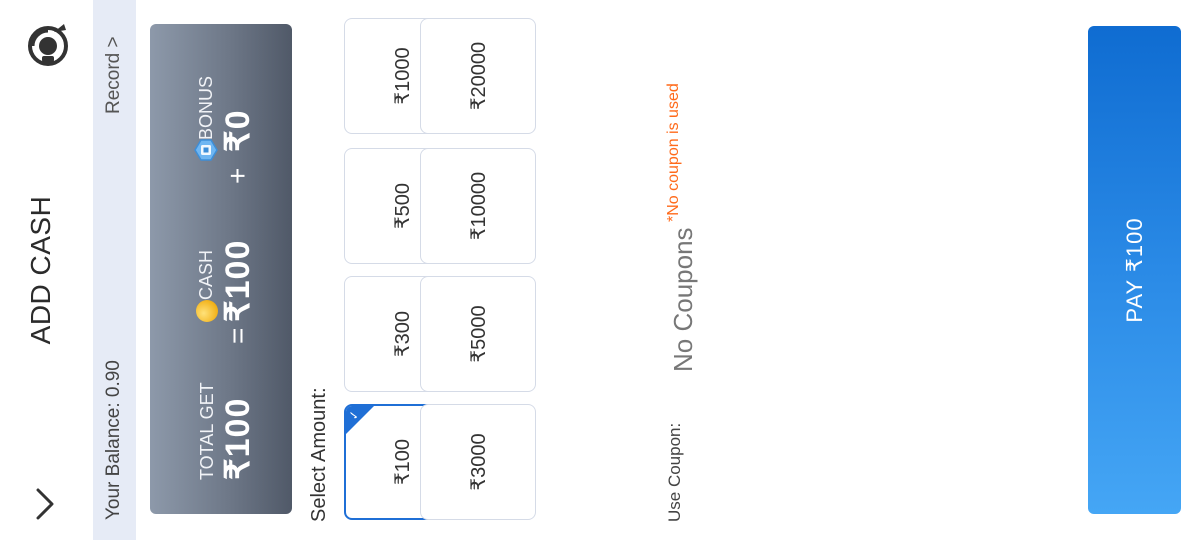 The image size is (1204, 540). What do you see at coordinates (48, 45) in the screenshot?
I see `headset-icon` at bounding box center [48, 45].